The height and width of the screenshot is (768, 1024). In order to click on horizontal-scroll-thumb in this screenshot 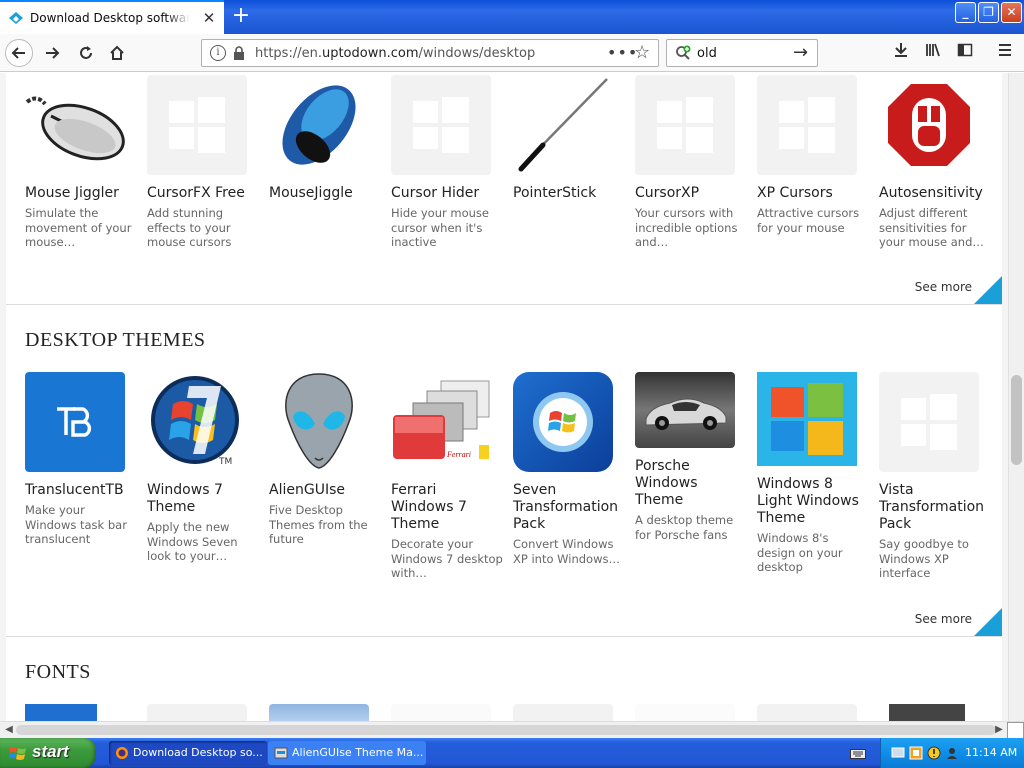, I will do `click(506, 730)`.